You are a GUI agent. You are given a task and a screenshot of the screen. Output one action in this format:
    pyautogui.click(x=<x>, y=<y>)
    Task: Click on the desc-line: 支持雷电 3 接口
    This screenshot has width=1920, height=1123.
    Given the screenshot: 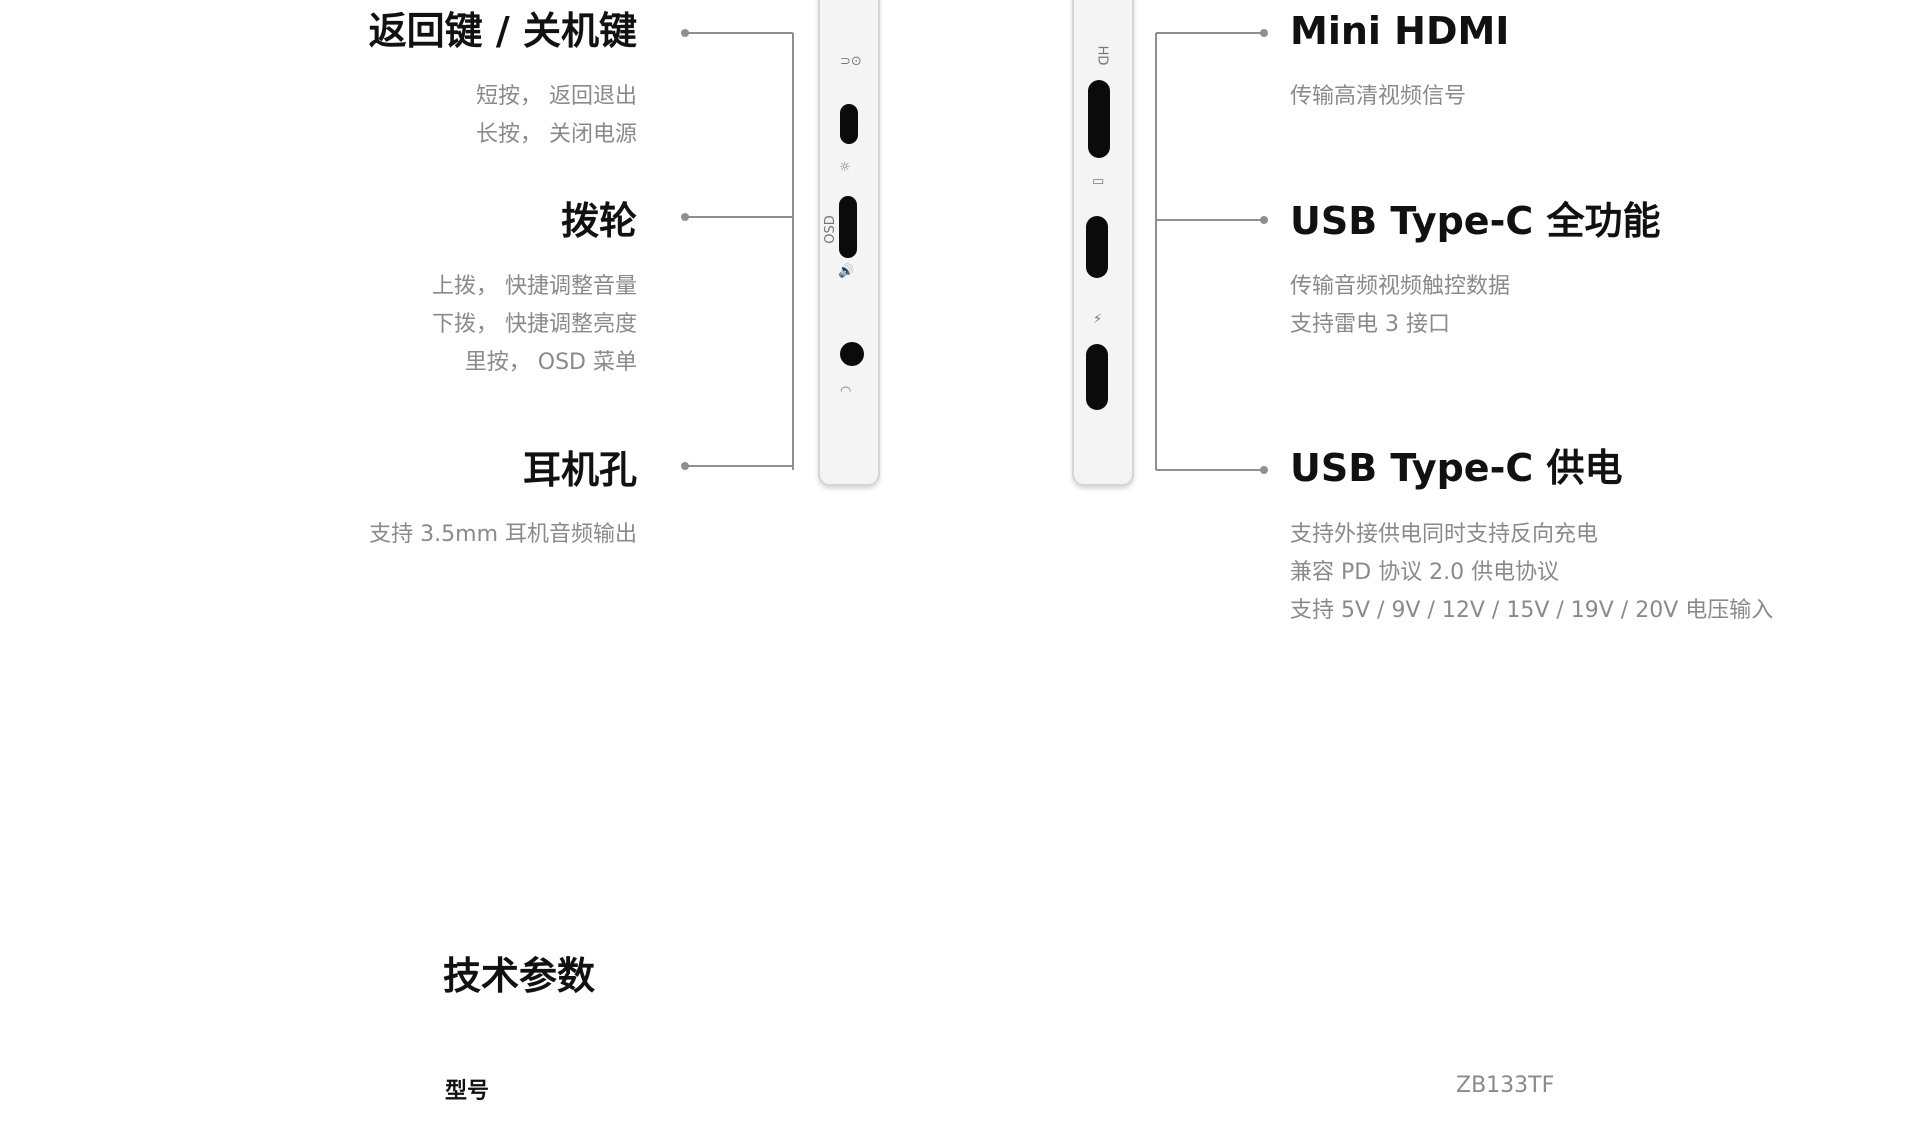 What is the action you would take?
    pyautogui.click(x=1370, y=324)
    